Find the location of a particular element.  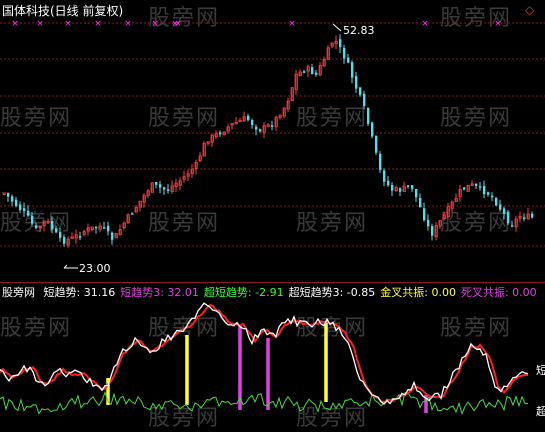

indicator-legend-item: 超短趋势3: -0.85 is located at coordinates (332, 292).